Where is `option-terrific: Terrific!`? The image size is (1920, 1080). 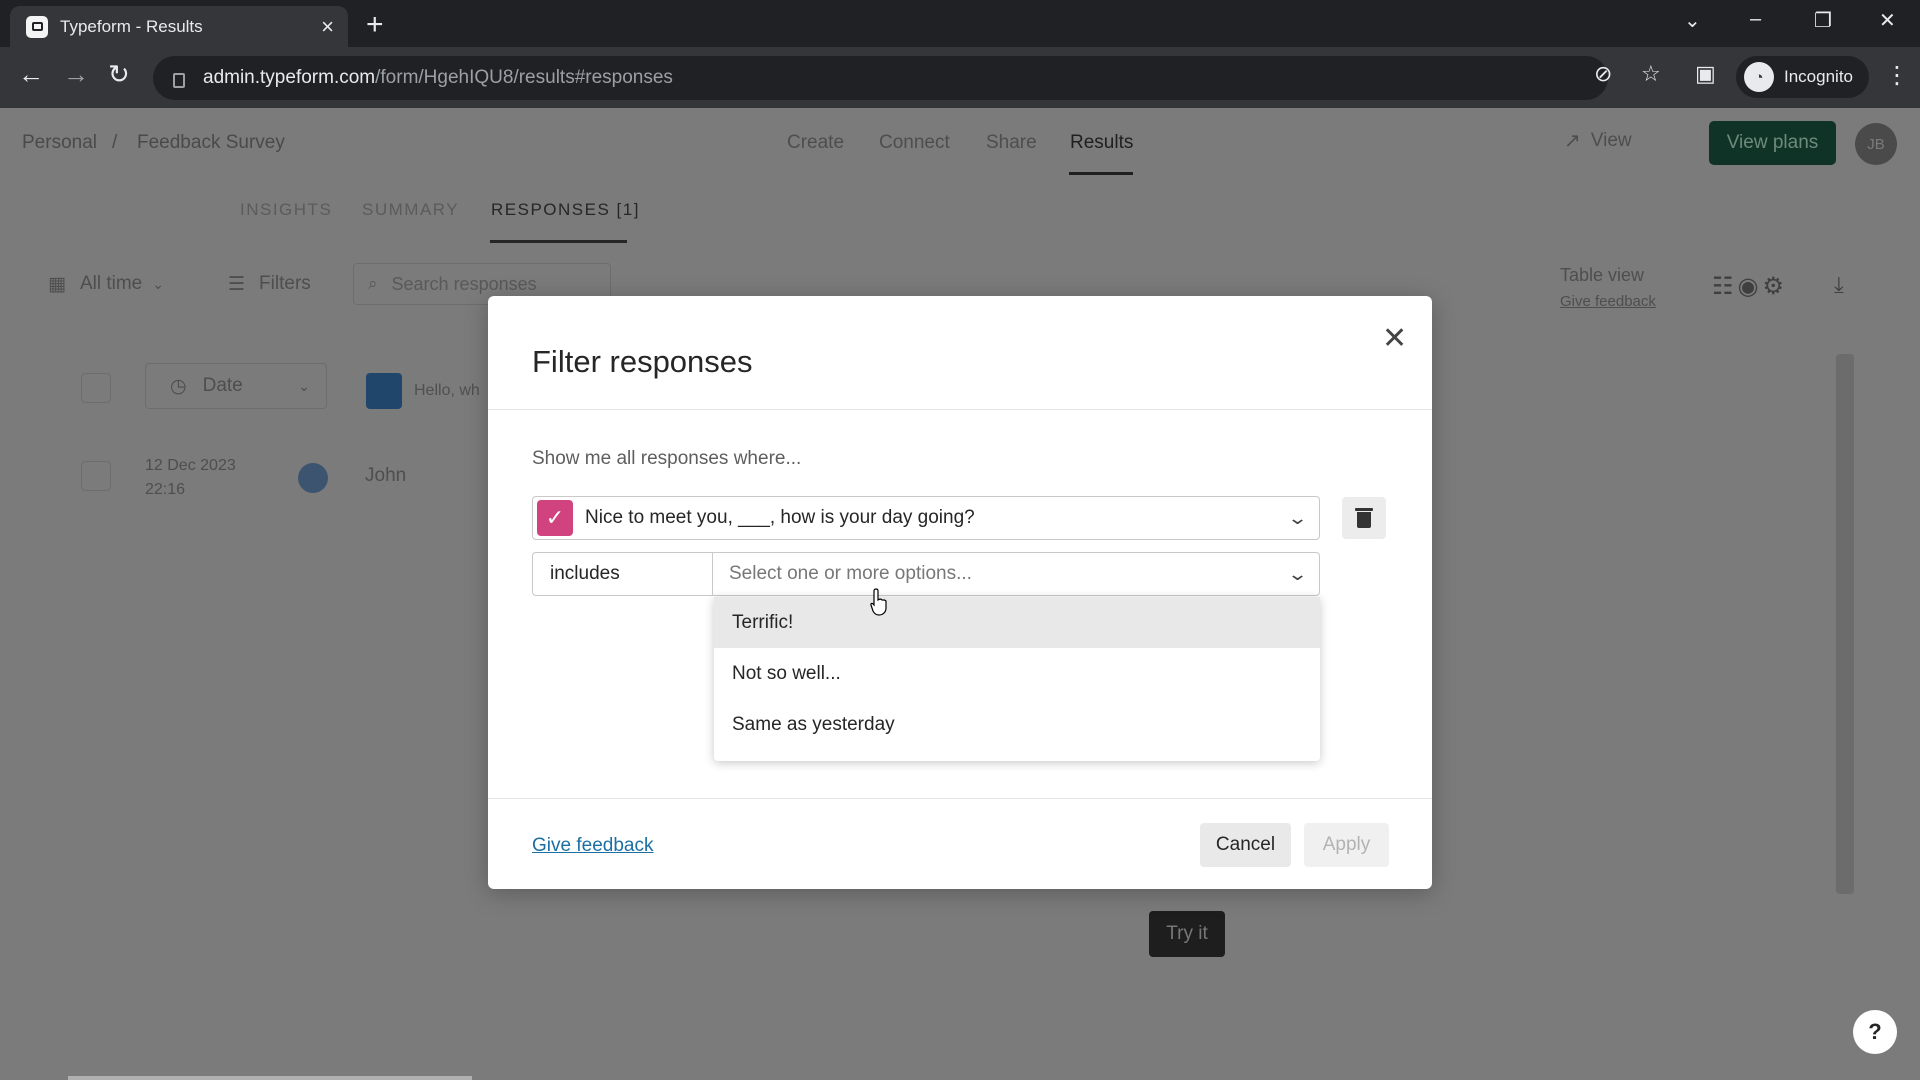 option-terrific: Terrific! is located at coordinates (1017, 622).